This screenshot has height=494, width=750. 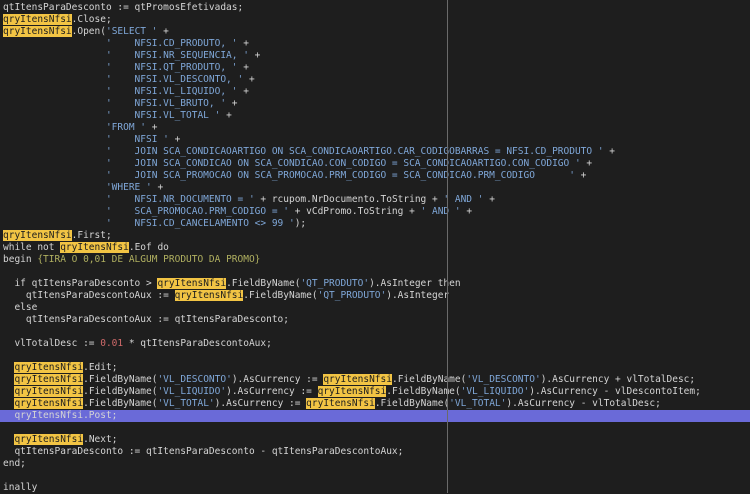 I want to click on code-line: ' NFSI.QT_PRODUTO, ' +, so click(x=375, y=68).